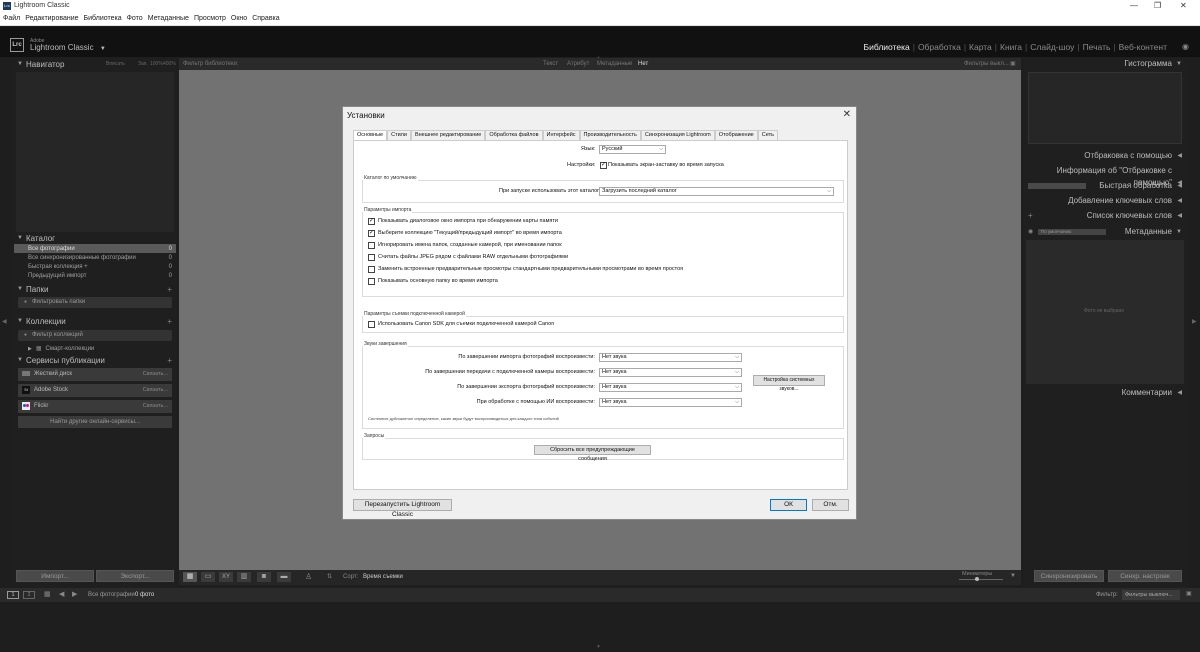 The width and height of the screenshot is (1200, 652). Describe the element at coordinates (168, 18) in the screenshot. I see `menu-metadata: Метаданные` at that location.